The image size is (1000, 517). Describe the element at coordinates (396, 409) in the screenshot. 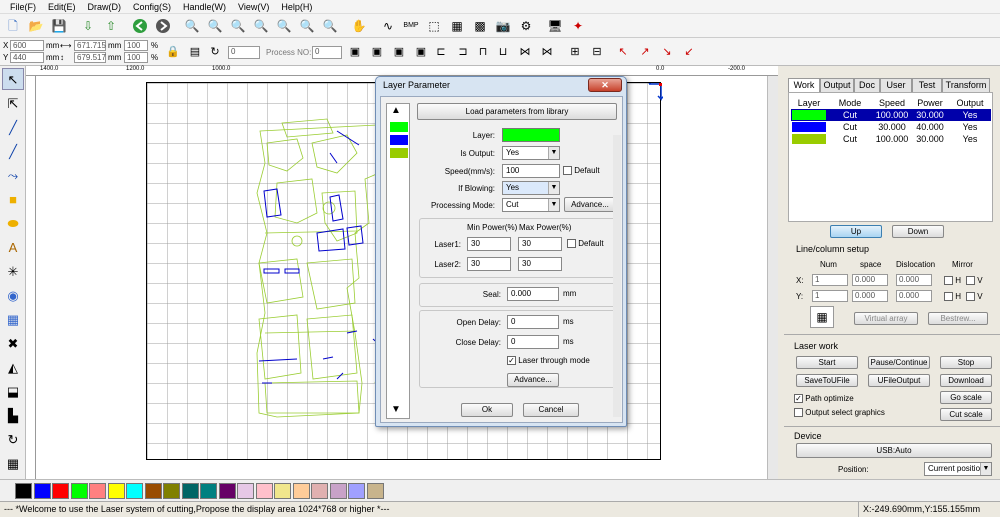

I see `scroll-down-icon: ▼` at that location.